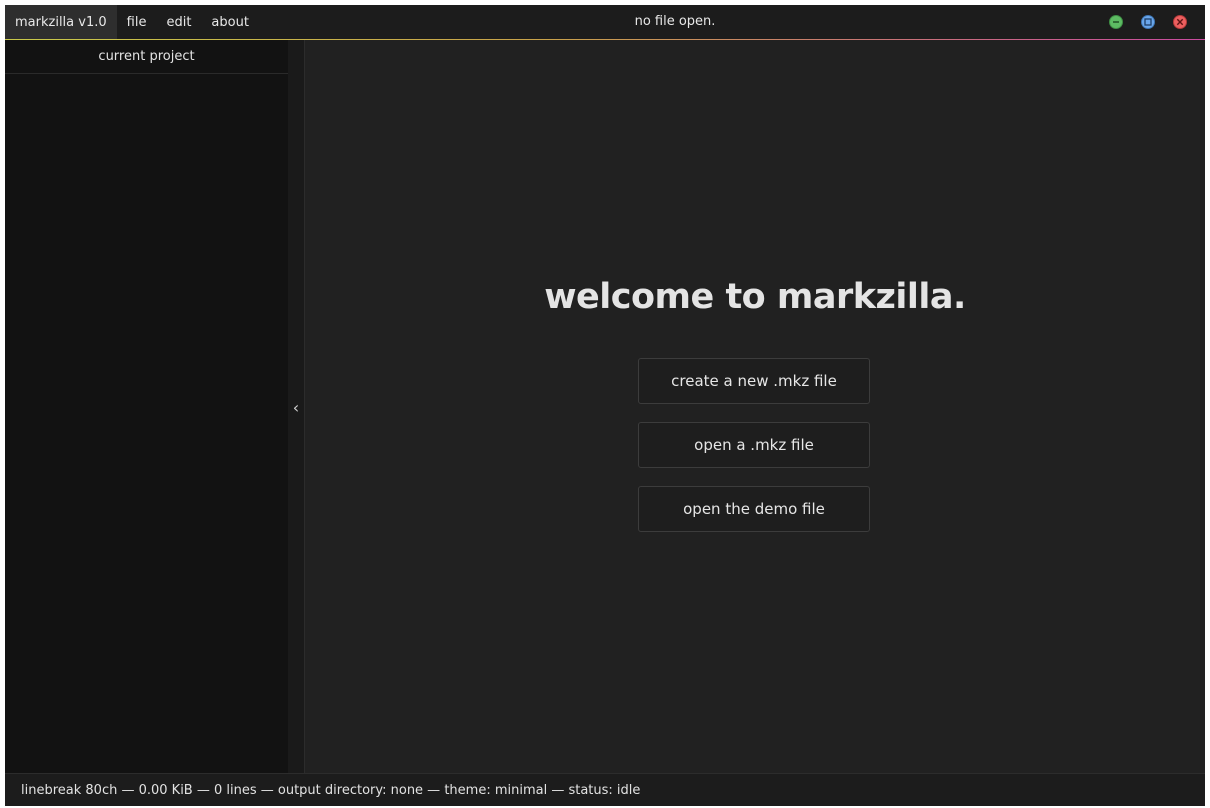  I want to click on maximize-icon, so click(1148, 22).